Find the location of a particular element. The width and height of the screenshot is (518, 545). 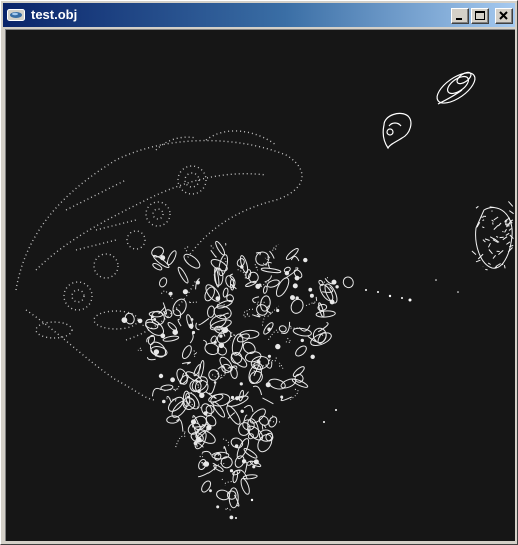

maximize-icon is located at coordinates (480, 15).